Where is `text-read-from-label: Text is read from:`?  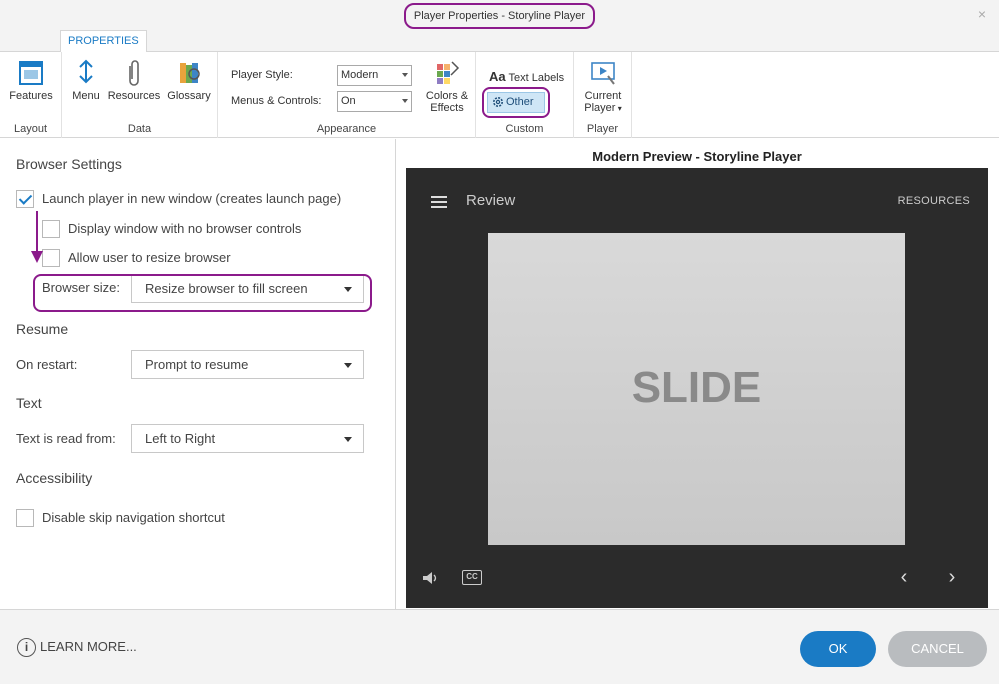
text-read-from-label: Text is read from: is located at coordinates (66, 438).